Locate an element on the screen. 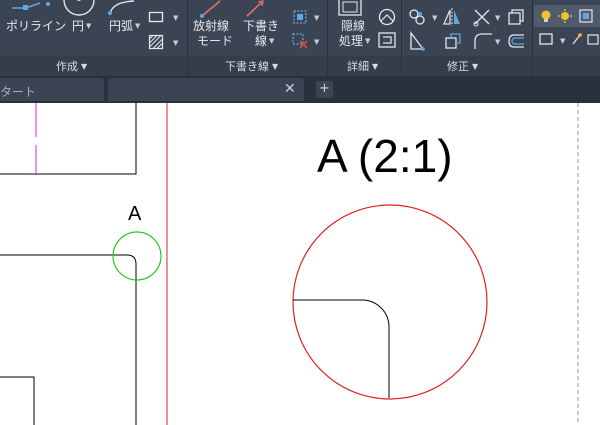  radial-mode-label-1: 放射線 is located at coordinates (211, 26).